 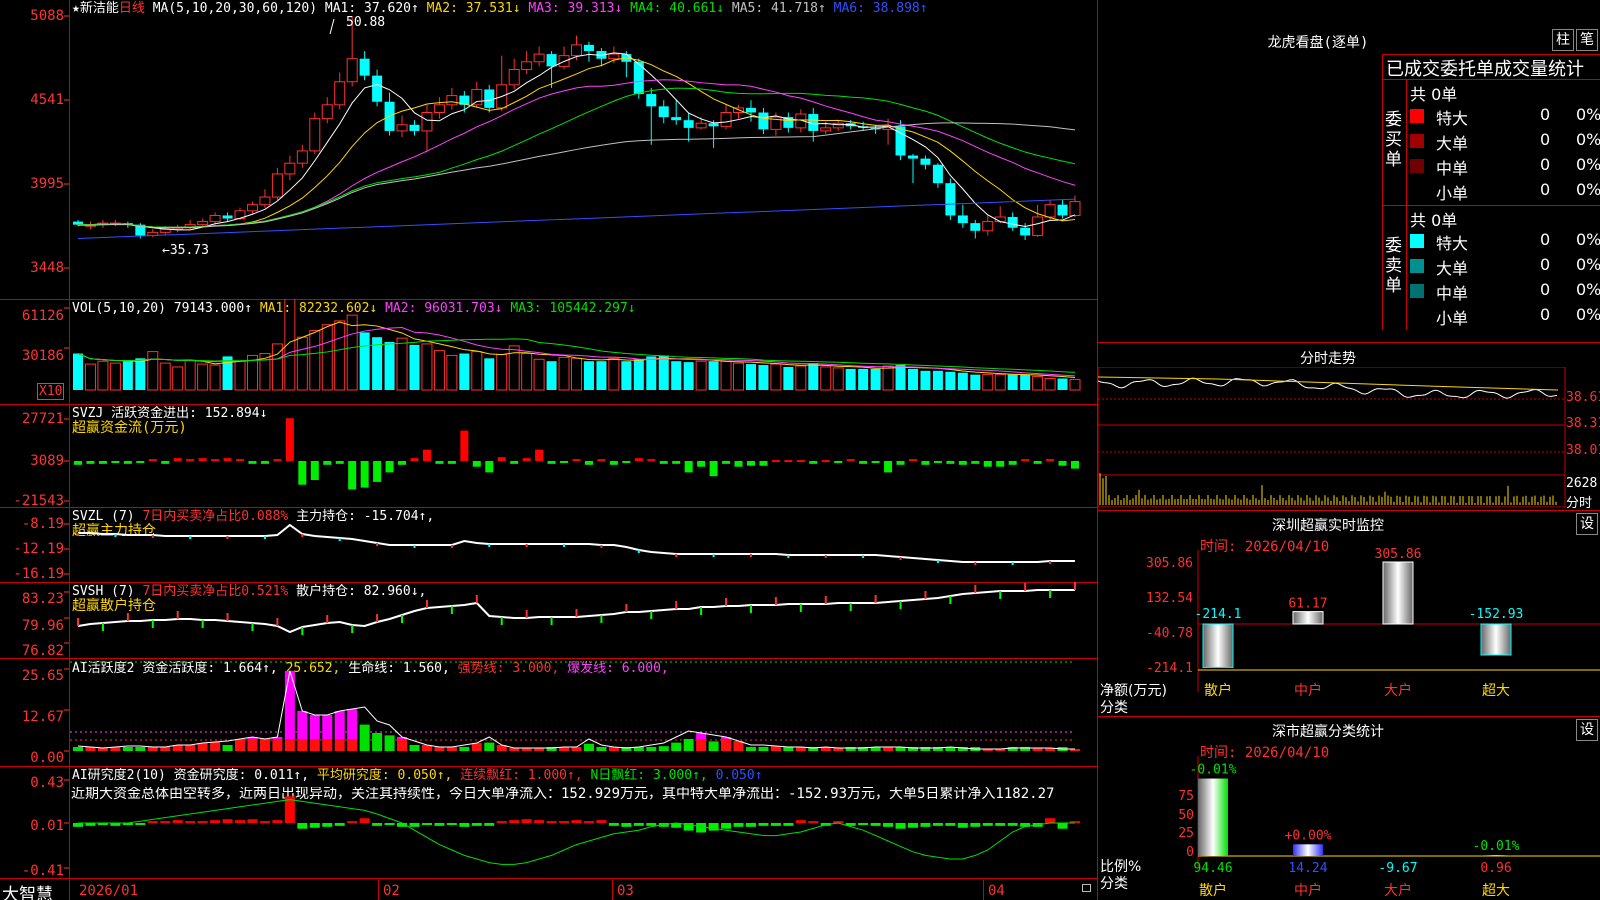 What do you see at coordinates (1582, 483) in the screenshot?
I see `fenshi-vol: 2628` at bounding box center [1582, 483].